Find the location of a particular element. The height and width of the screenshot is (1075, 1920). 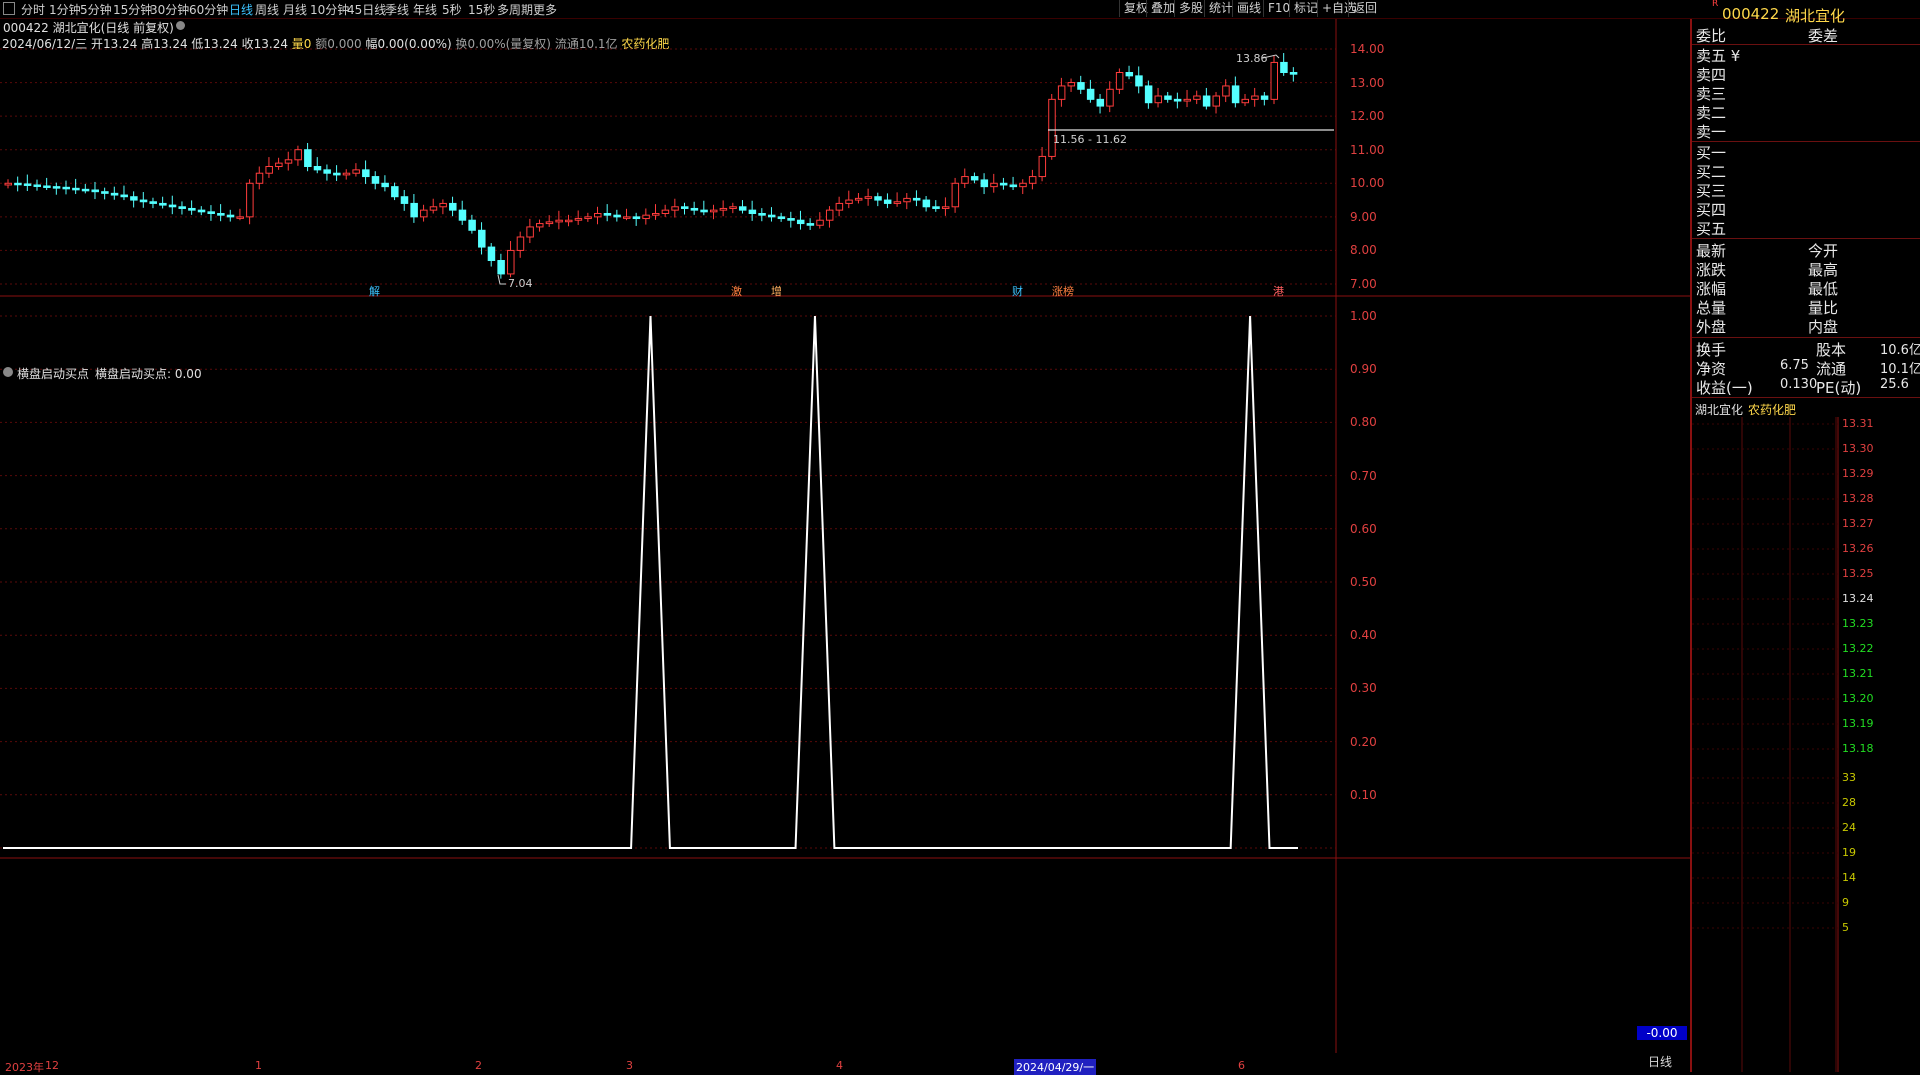

period-tab-5: 60分钟 is located at coordinates (208, 9).